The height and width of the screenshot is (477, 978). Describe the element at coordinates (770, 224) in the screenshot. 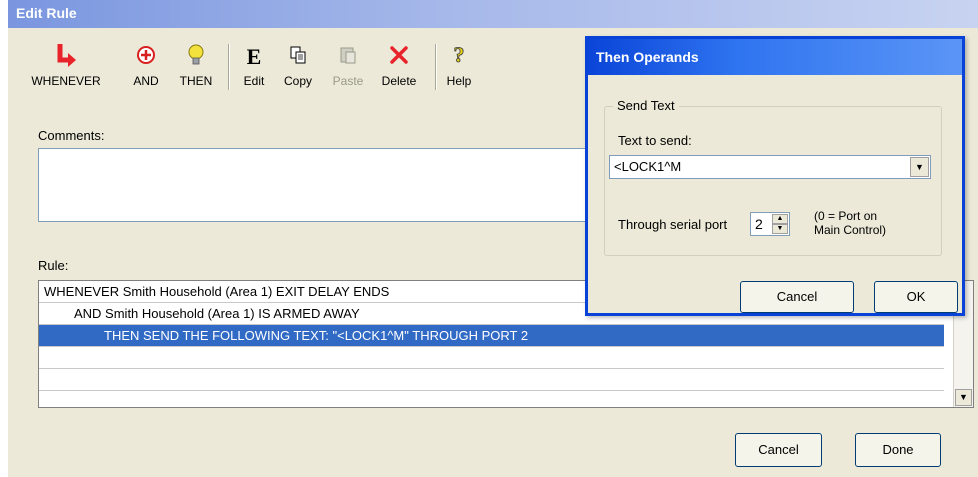

I see `serial-port-spinner: 2 ▲ ▼` at that location.